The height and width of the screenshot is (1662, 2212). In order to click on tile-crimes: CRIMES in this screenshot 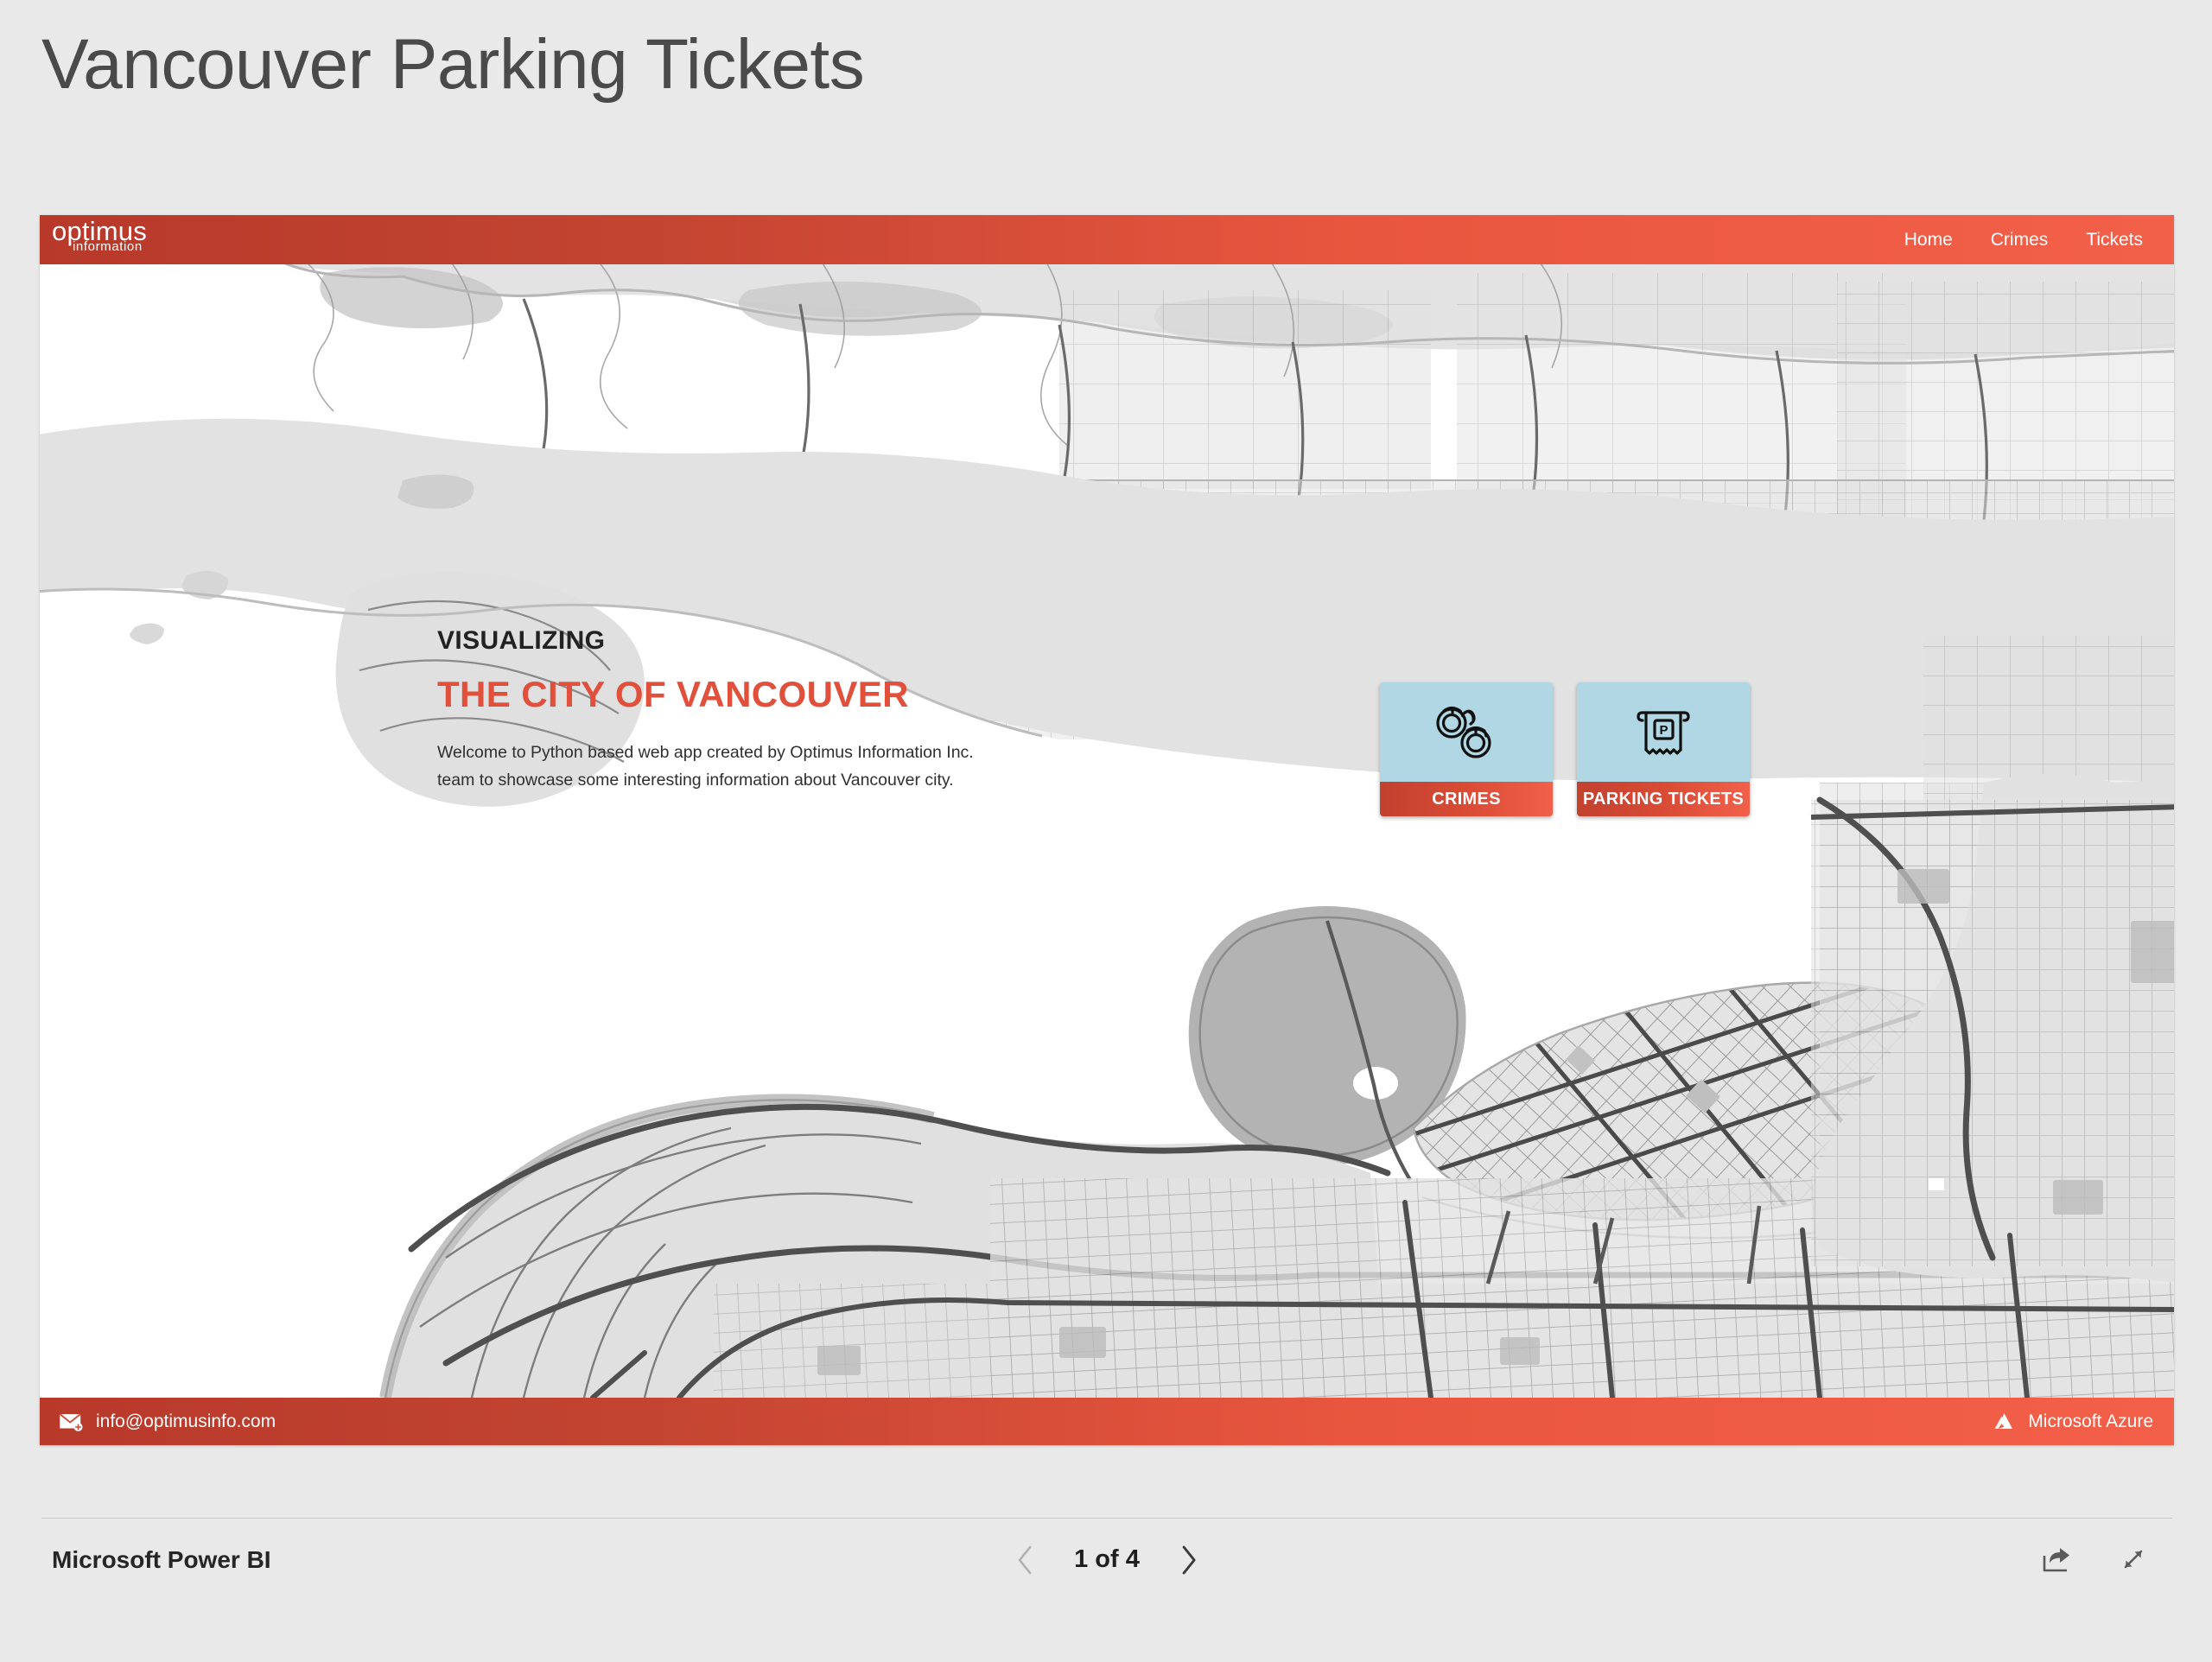, I will do `click(1466, 749)`.